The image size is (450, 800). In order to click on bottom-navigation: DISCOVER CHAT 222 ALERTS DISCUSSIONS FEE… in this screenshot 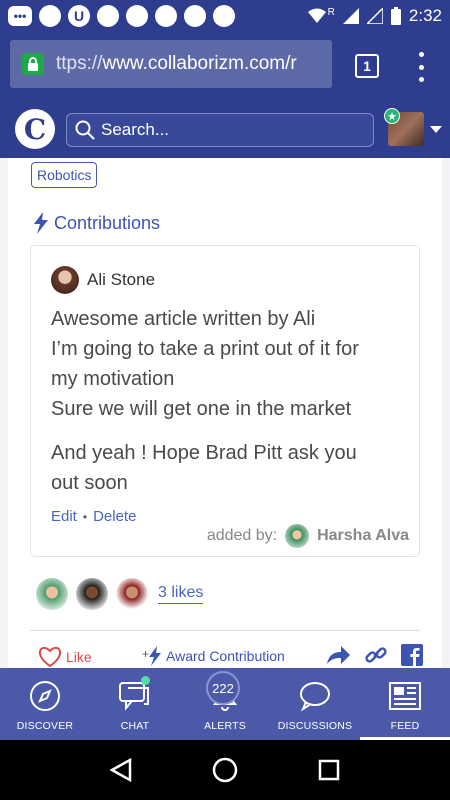, I will do `click(225, 704)`.